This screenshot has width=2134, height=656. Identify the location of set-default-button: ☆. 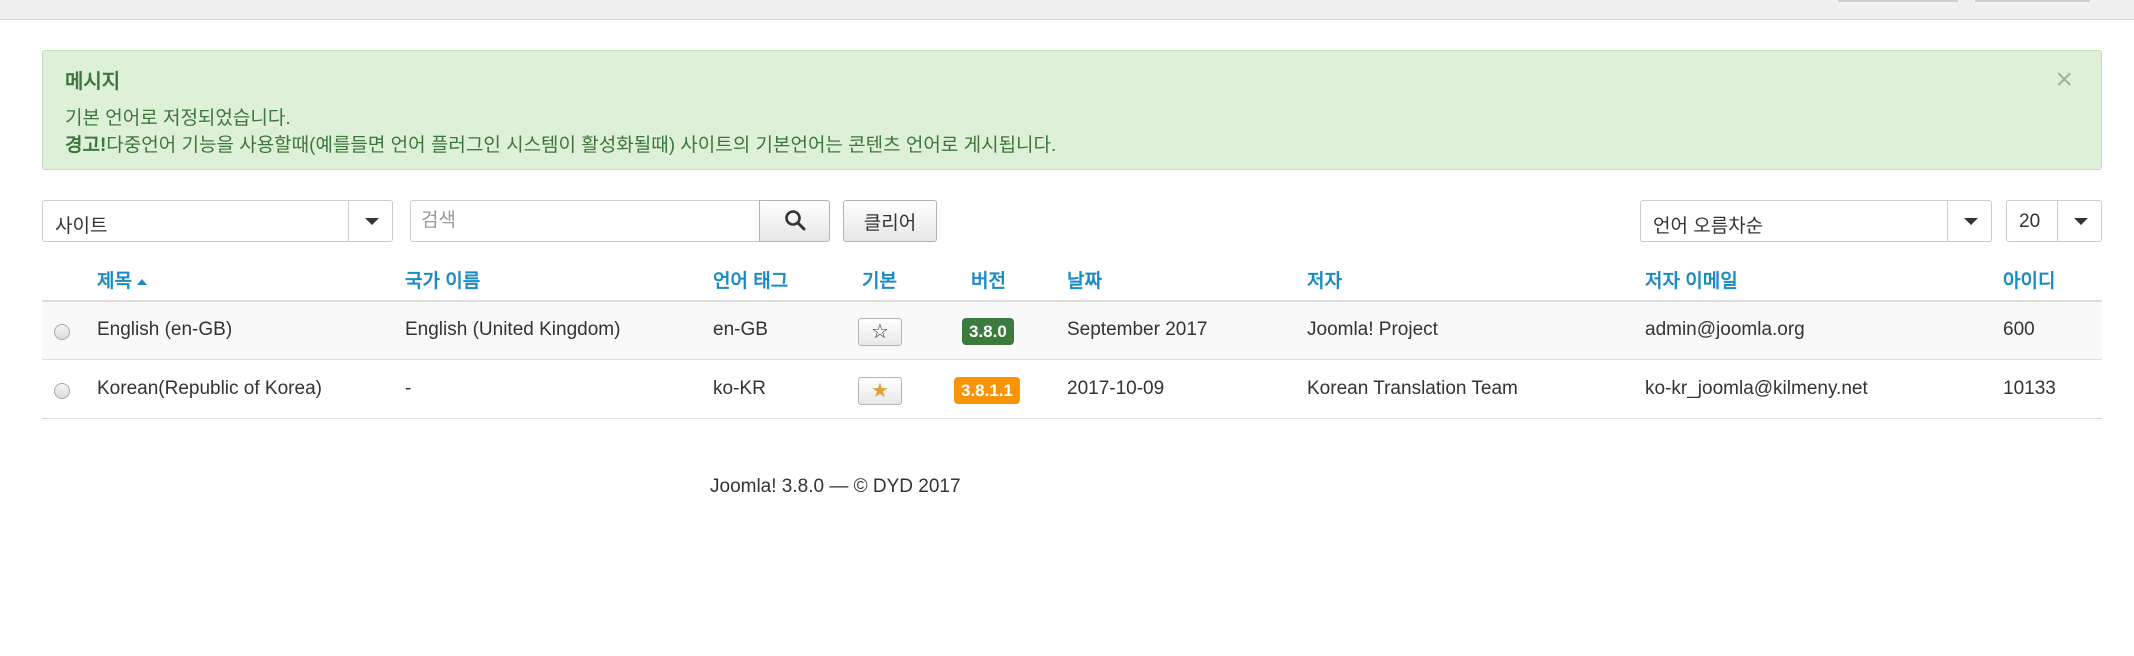
(880, 332).